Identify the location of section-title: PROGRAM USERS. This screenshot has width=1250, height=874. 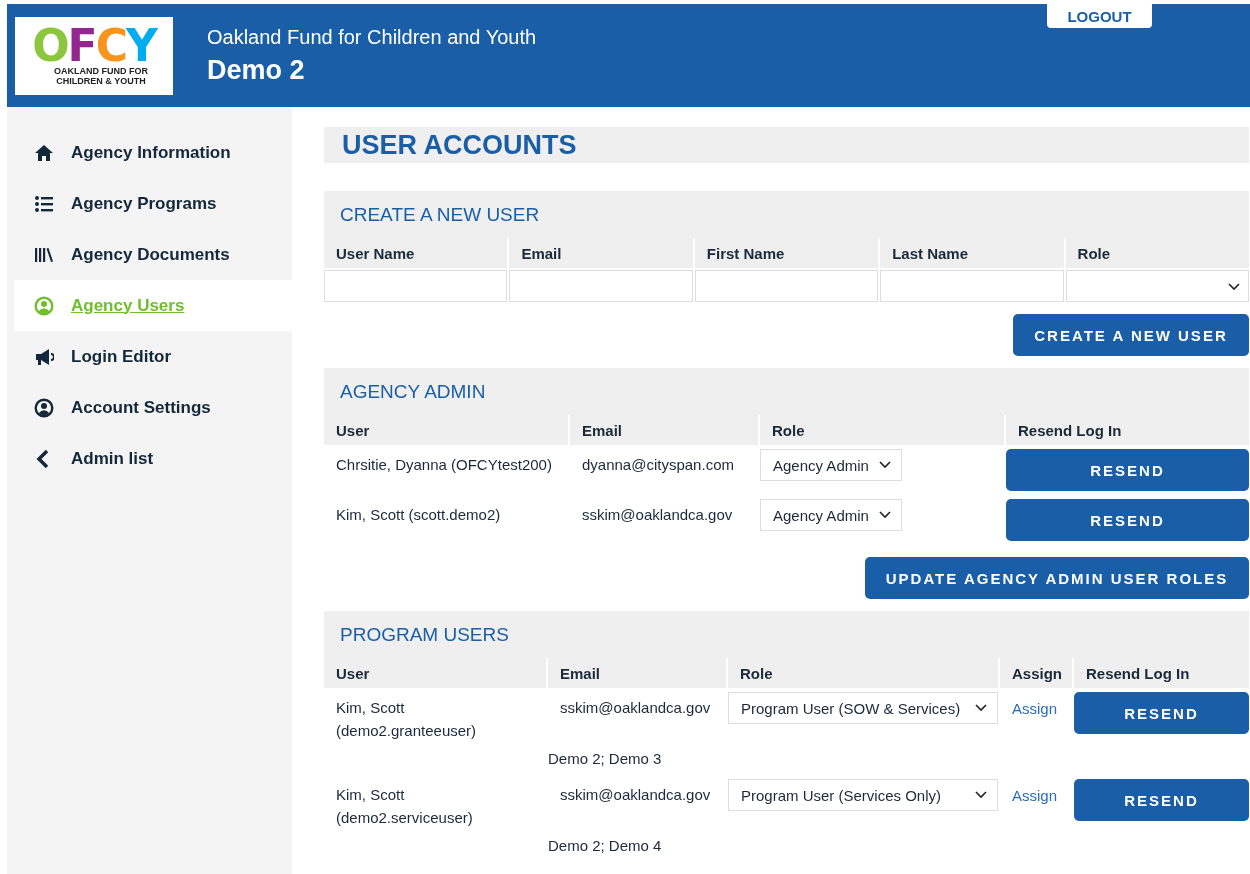
(786, 634).